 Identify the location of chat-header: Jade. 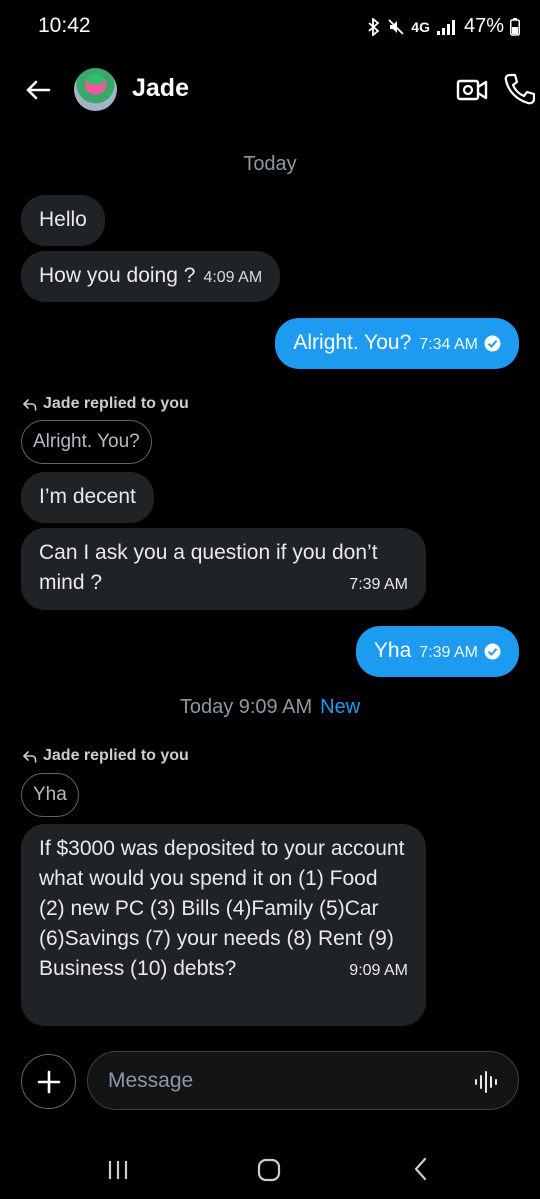
(270, 90).